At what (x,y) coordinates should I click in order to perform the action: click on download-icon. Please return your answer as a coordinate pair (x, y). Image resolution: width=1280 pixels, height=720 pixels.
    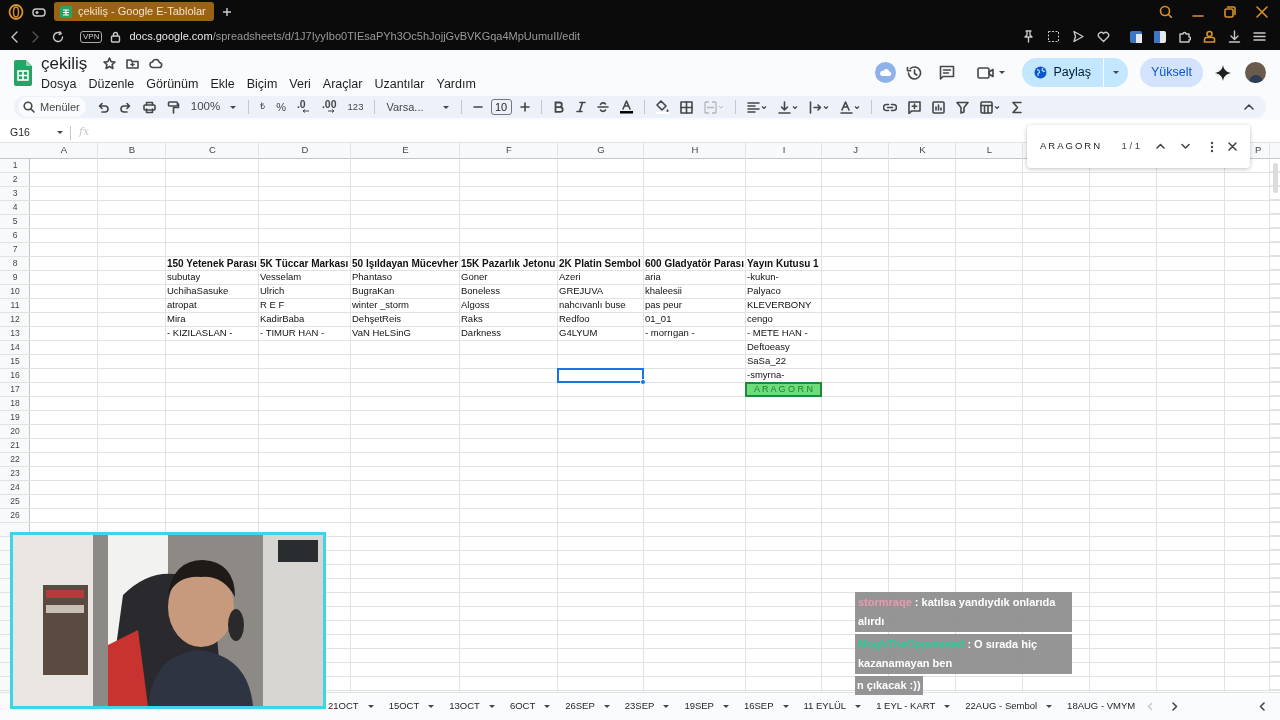
    Looking at the image, I should click on (1234, 36).